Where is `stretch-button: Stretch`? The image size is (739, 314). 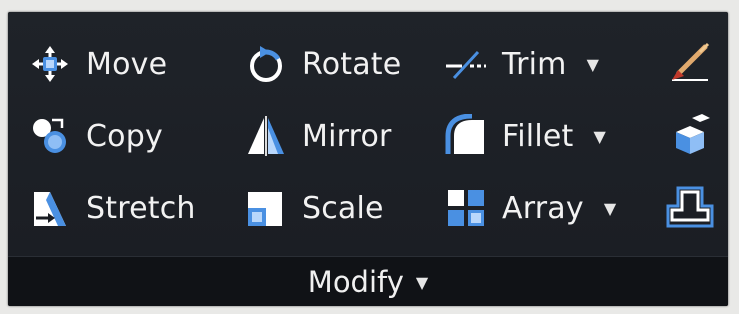
stretch-button: Stretch is located at coordinates (112, 208).